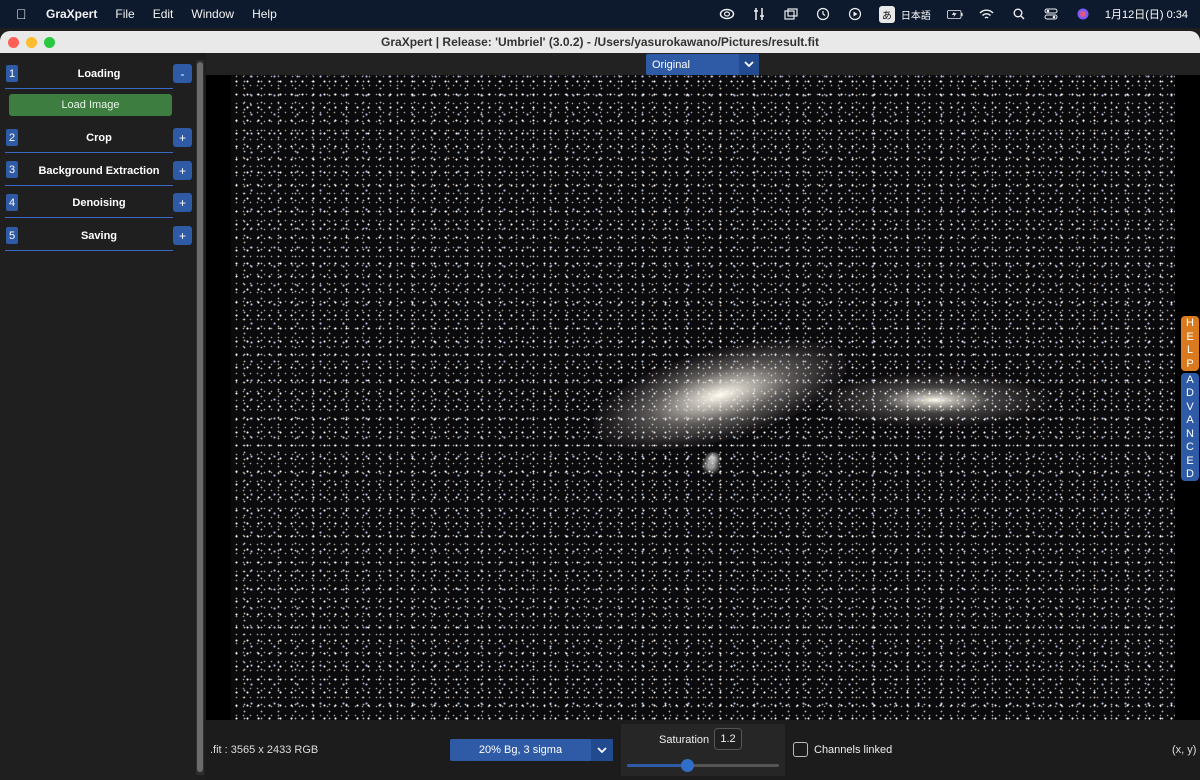  What do you see at coordinates (12, 169) in the screenshot?
I see `section-number: 3` at bounding box center [12, 169].